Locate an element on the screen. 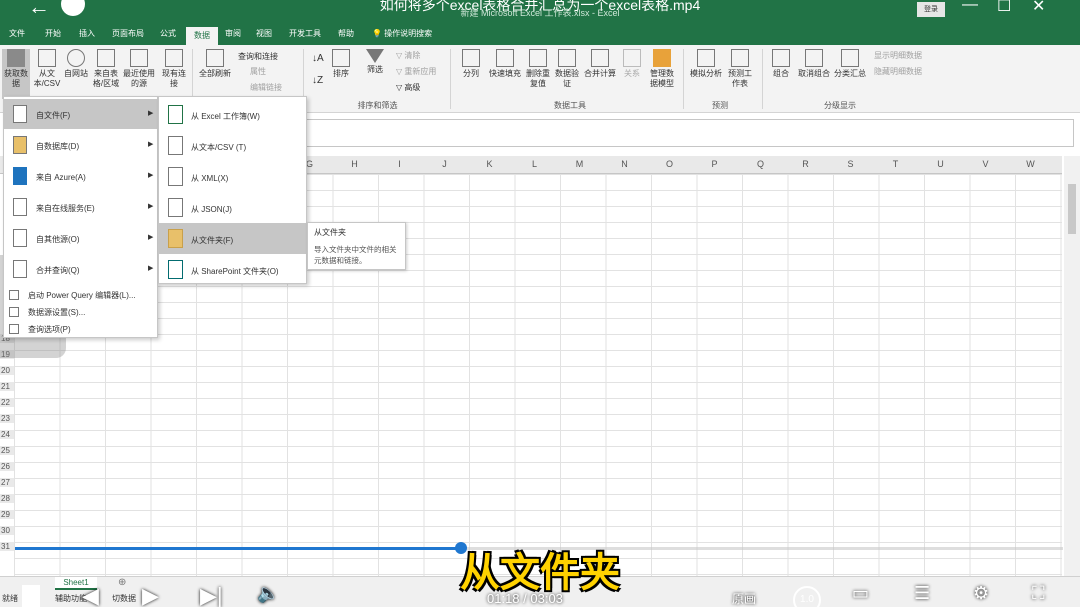  column-header: U is located at coordinates (940, 164).